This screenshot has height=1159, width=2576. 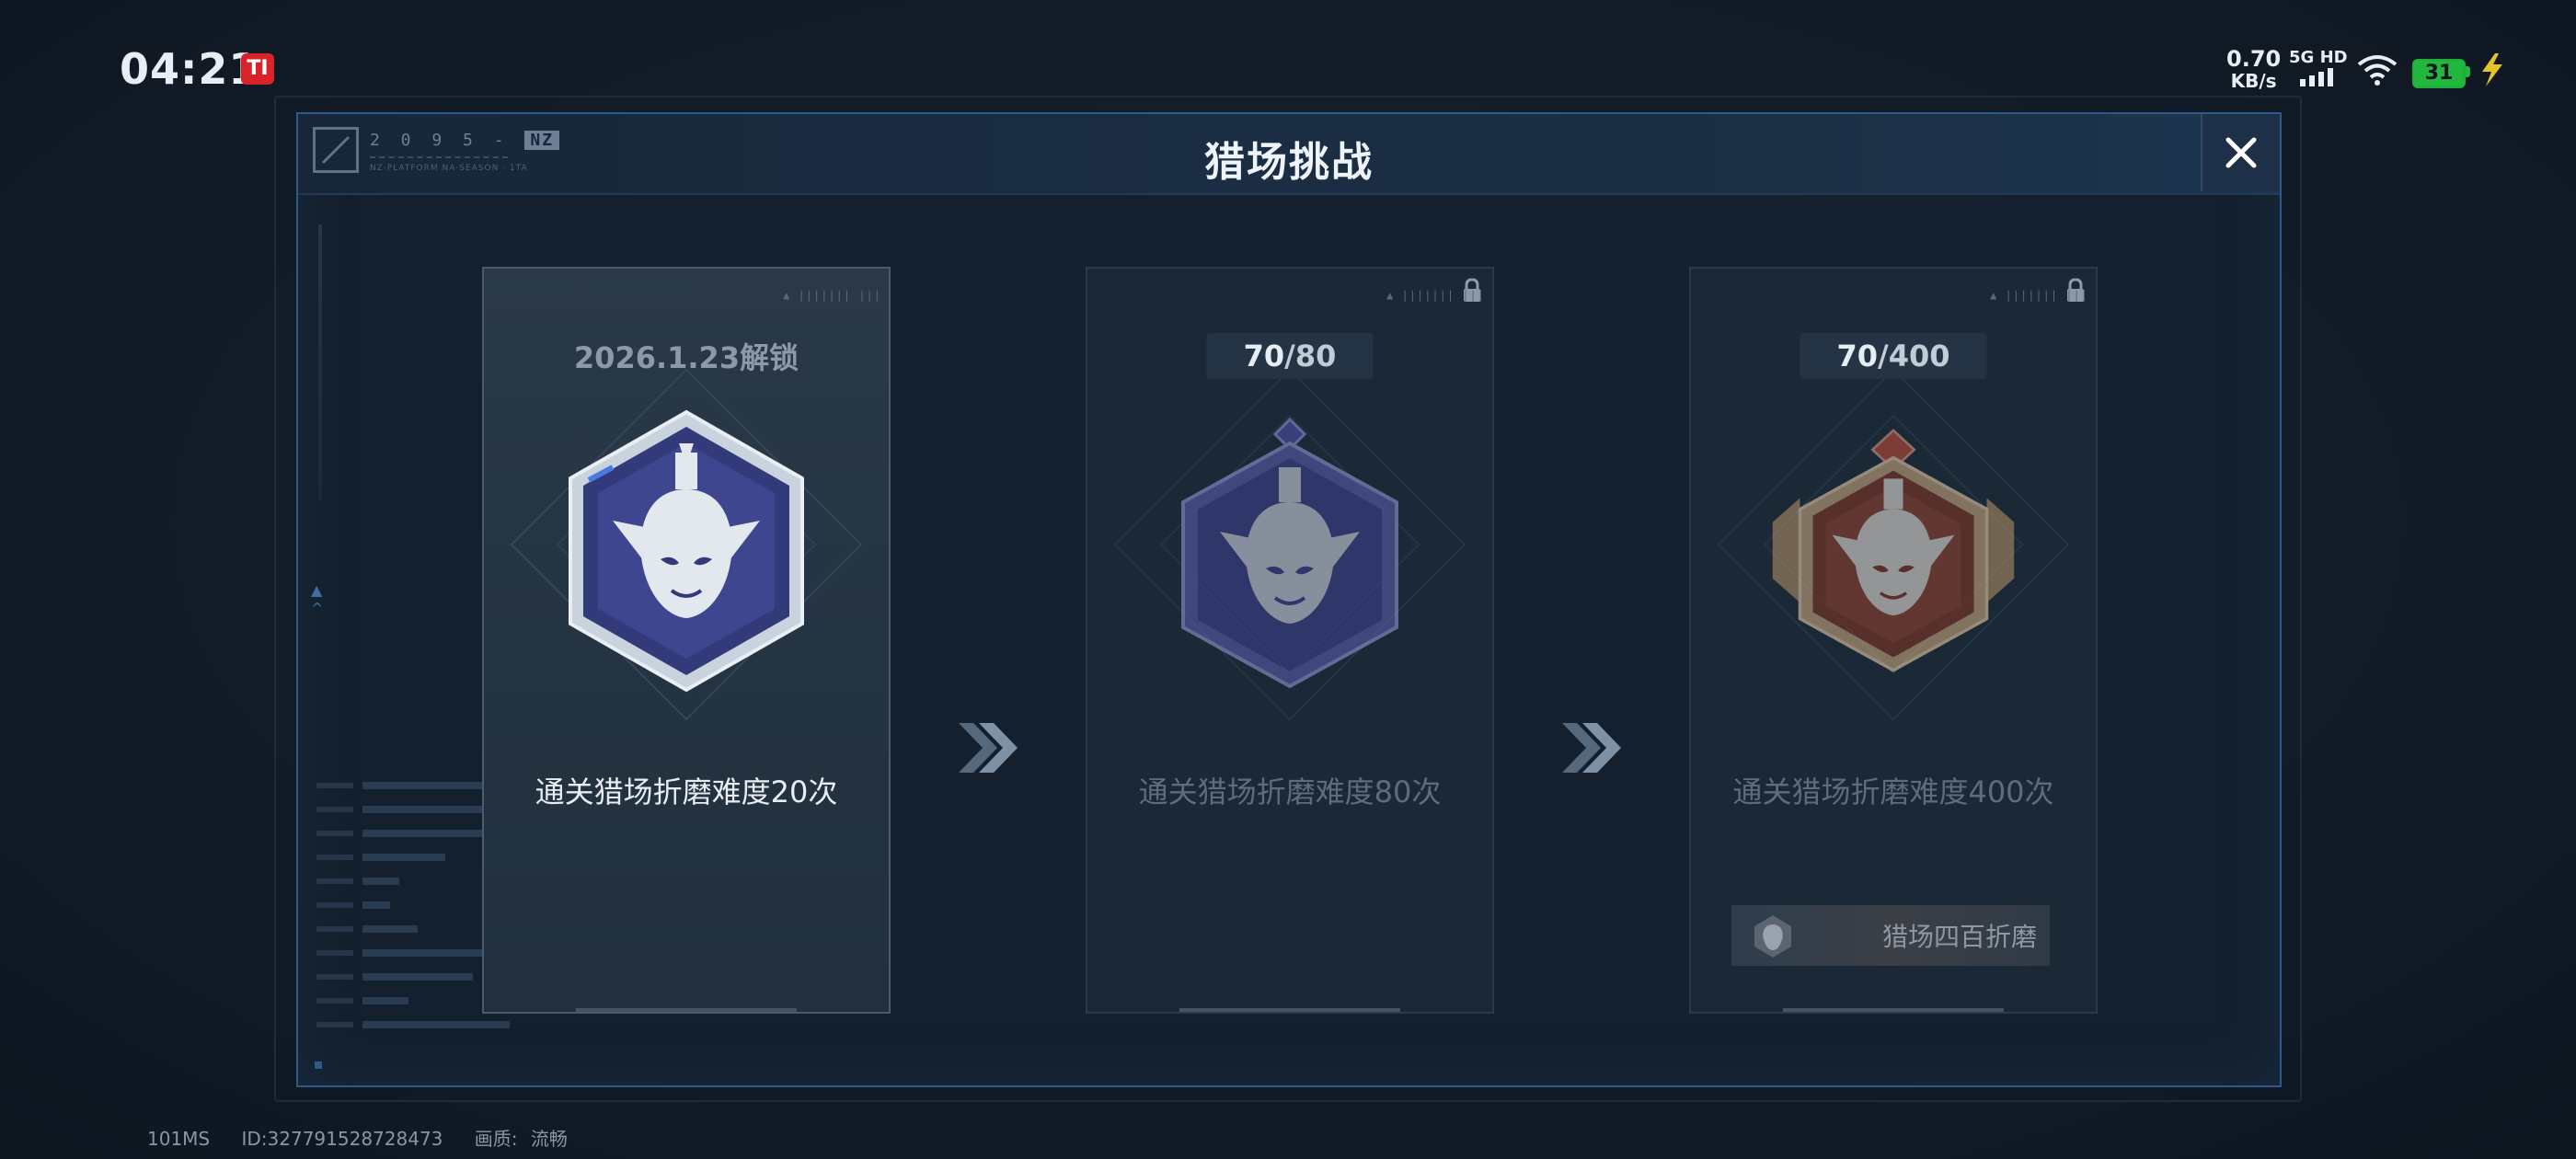 I want to click on network-speed-unit: KB/s, so click(x=2253, y=81).